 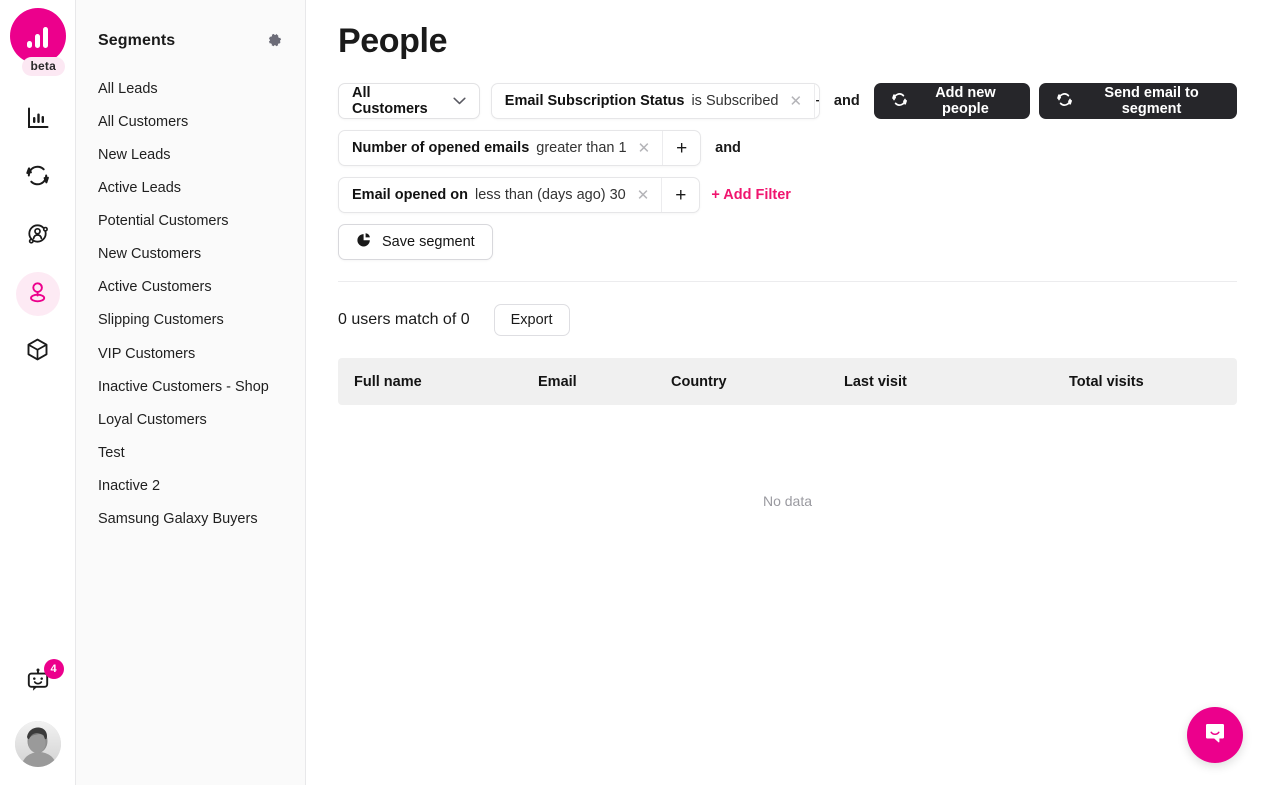 I want to click on segment-item: Loyal Customers, so click(x=190, y=419).